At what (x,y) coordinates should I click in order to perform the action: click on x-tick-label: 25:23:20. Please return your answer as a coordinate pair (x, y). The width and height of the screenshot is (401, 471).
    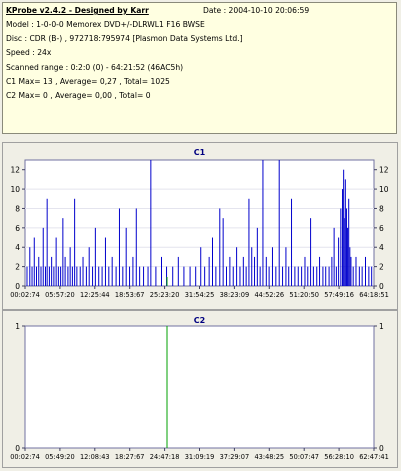
    Looking at the image, I should click on (165, 295).